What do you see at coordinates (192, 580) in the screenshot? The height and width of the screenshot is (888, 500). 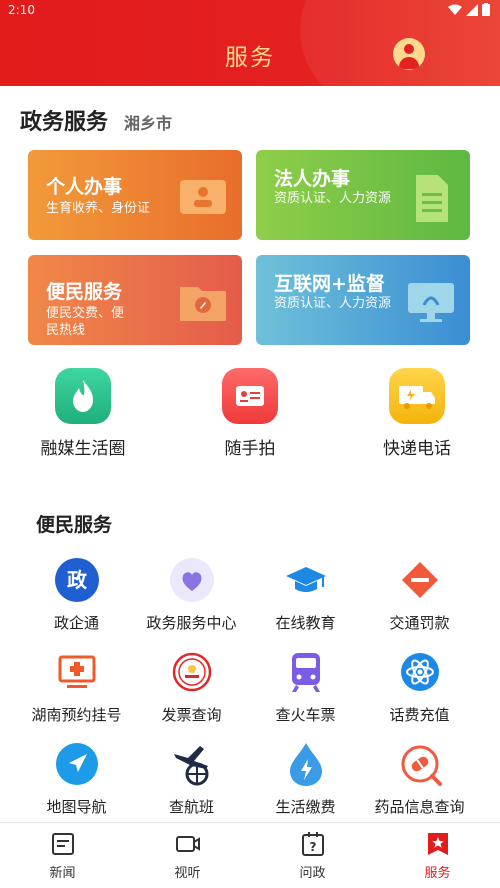 I see `heart-chat-icon` at bounding box center [192, 580].